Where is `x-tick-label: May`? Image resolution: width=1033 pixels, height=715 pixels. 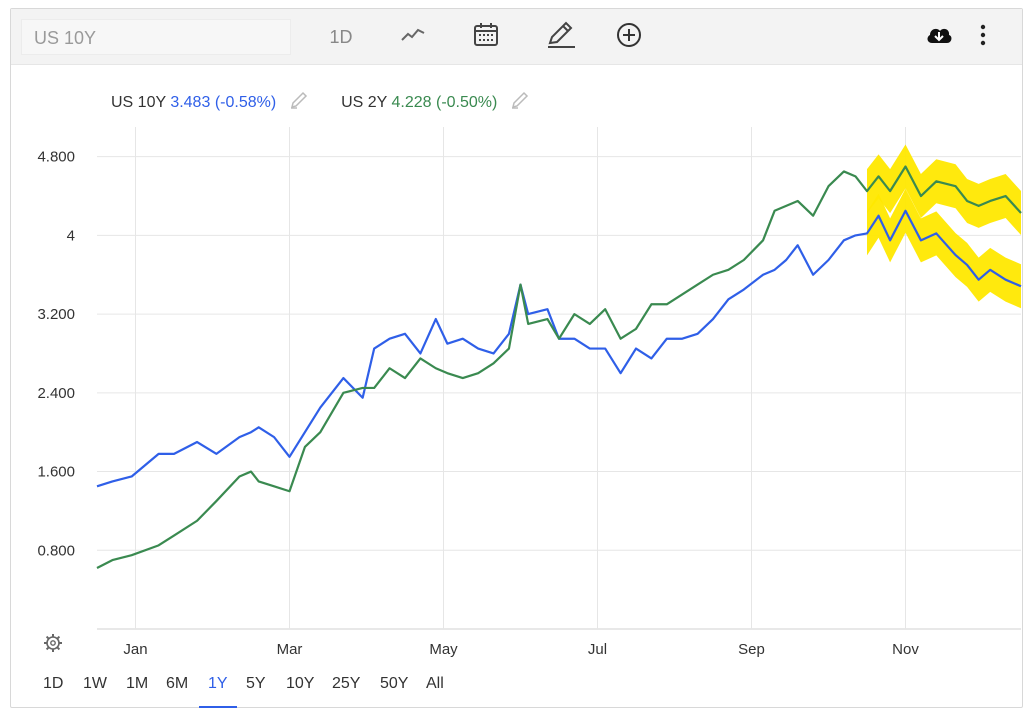 x-tick-label: May is located at coordinates (443, 649).